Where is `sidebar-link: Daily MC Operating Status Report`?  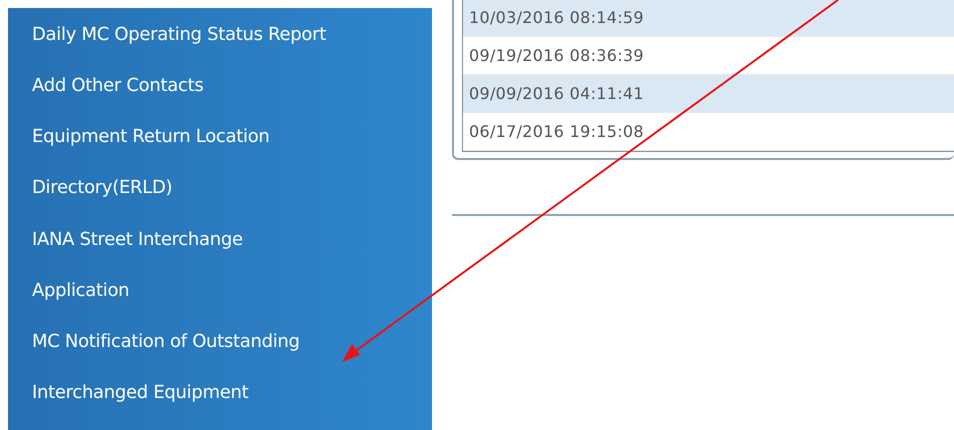
sidebar-link: Daily MC Operating Status Report is located at coordinates (232, 46).